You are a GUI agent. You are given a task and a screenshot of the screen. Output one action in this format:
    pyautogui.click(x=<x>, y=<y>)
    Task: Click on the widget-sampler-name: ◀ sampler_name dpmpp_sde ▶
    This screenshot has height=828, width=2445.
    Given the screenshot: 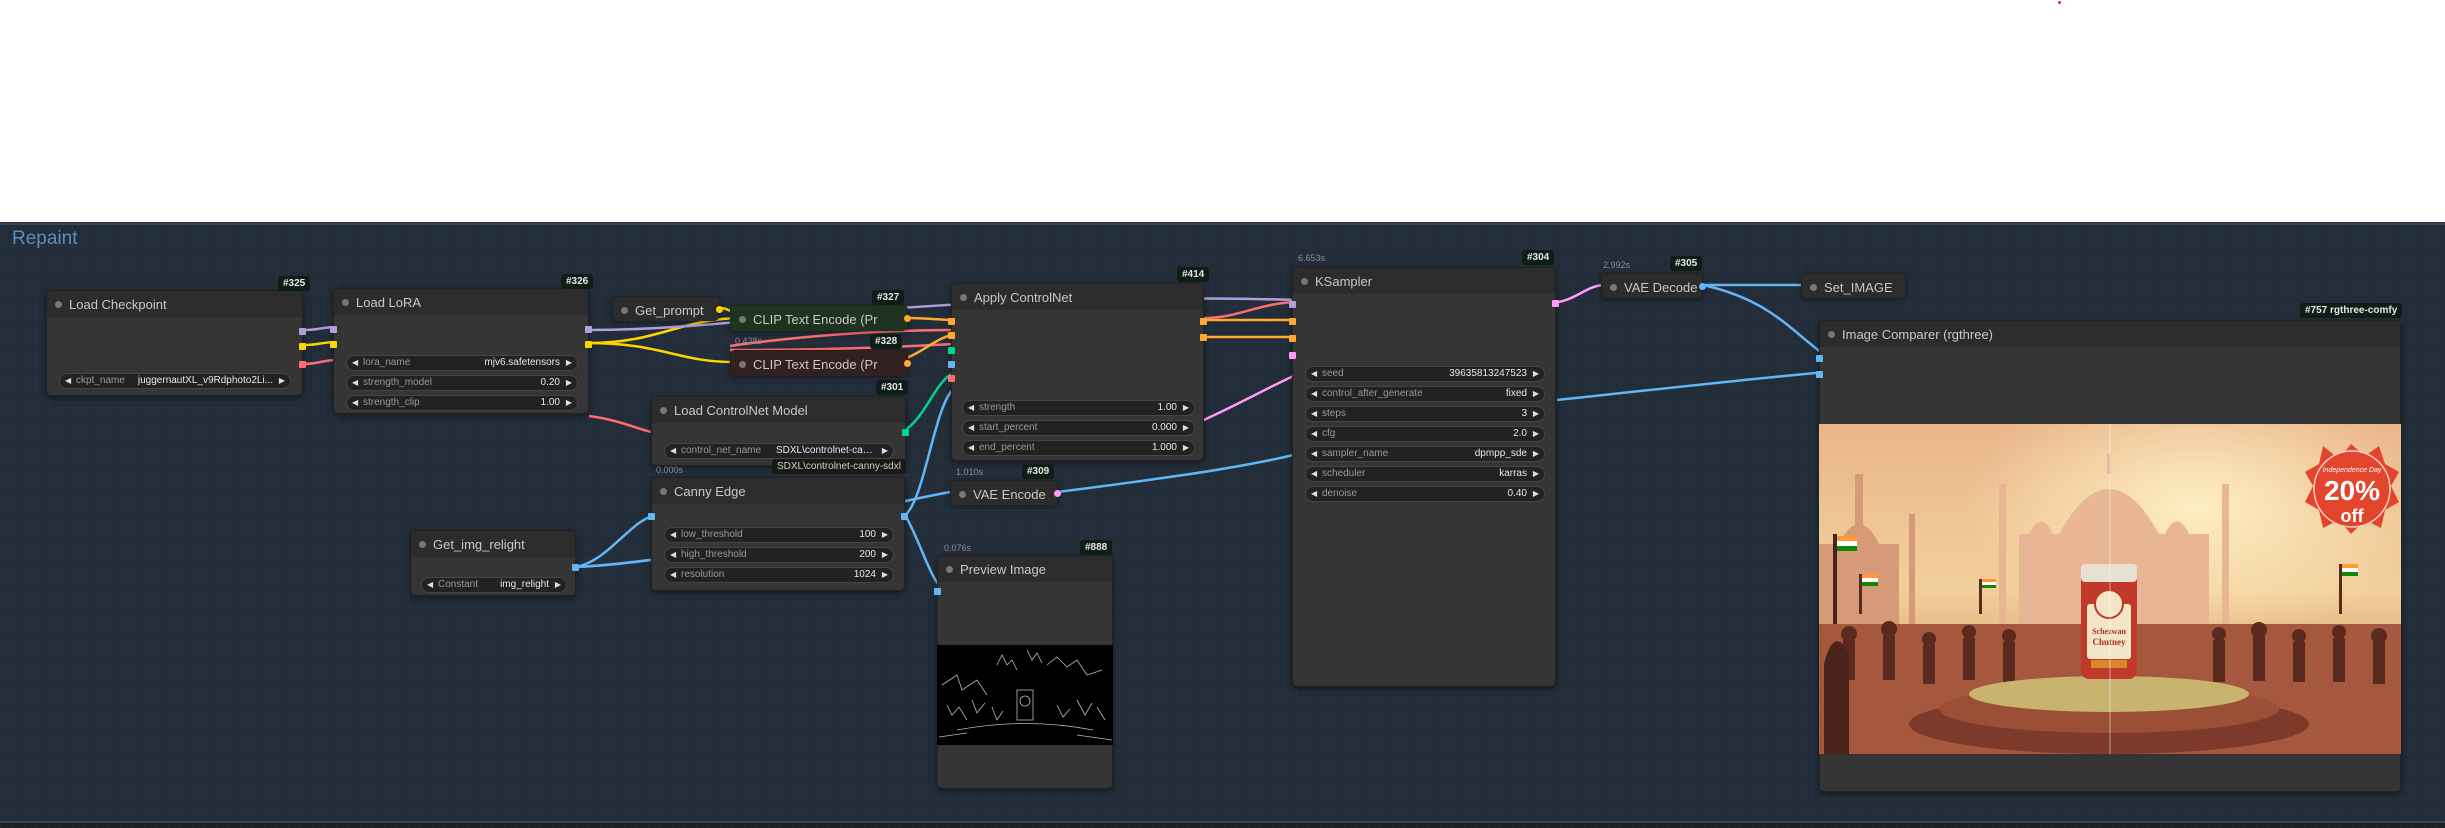 What is the action you would take?
    pyautogui.click(x=1425, y=454)
    